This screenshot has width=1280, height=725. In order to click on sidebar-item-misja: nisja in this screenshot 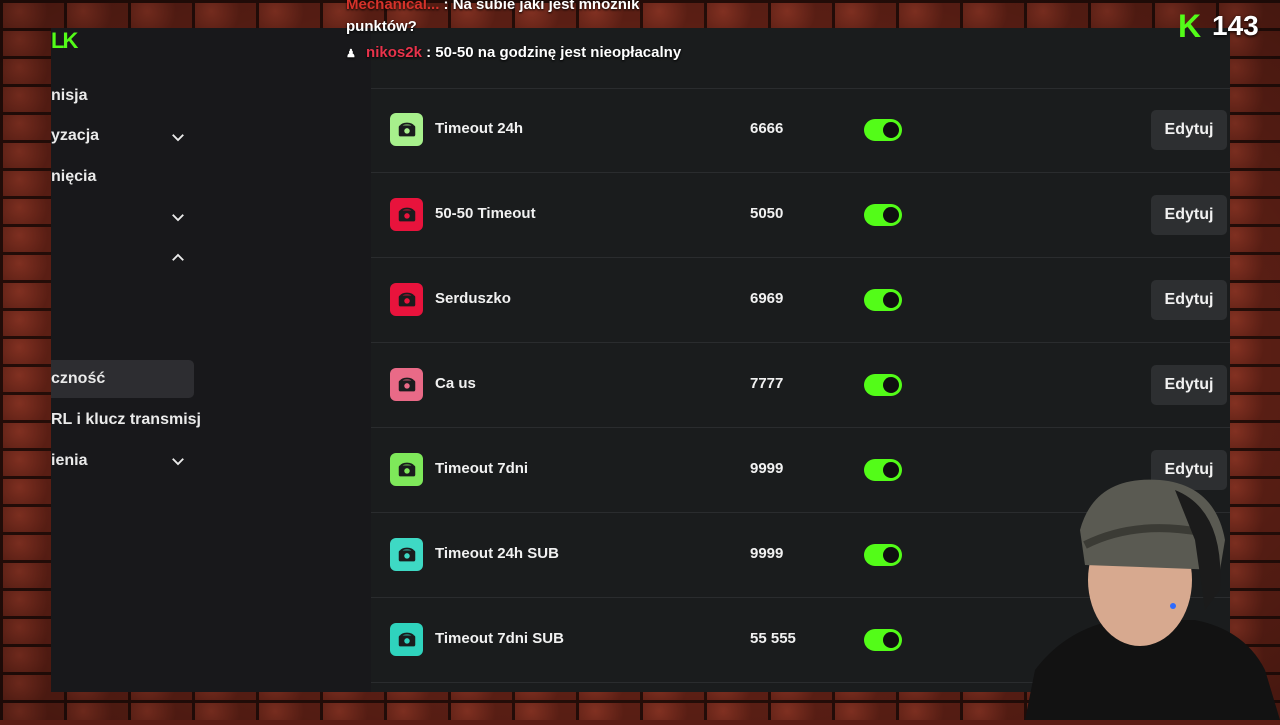, I will do `click(122, 96)`.